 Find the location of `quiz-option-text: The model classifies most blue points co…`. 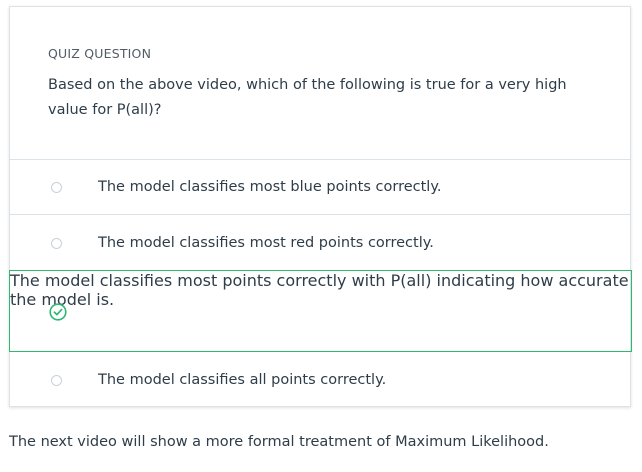

quiz-option-text: The model classifies most blue points co… is located at coordinates (270, 187).